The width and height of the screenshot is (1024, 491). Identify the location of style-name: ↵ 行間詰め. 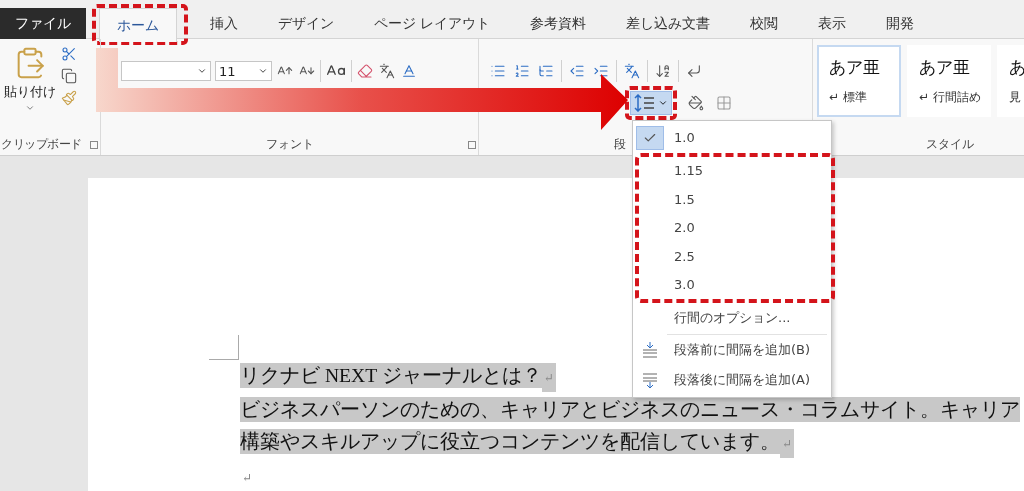
(950, 97).